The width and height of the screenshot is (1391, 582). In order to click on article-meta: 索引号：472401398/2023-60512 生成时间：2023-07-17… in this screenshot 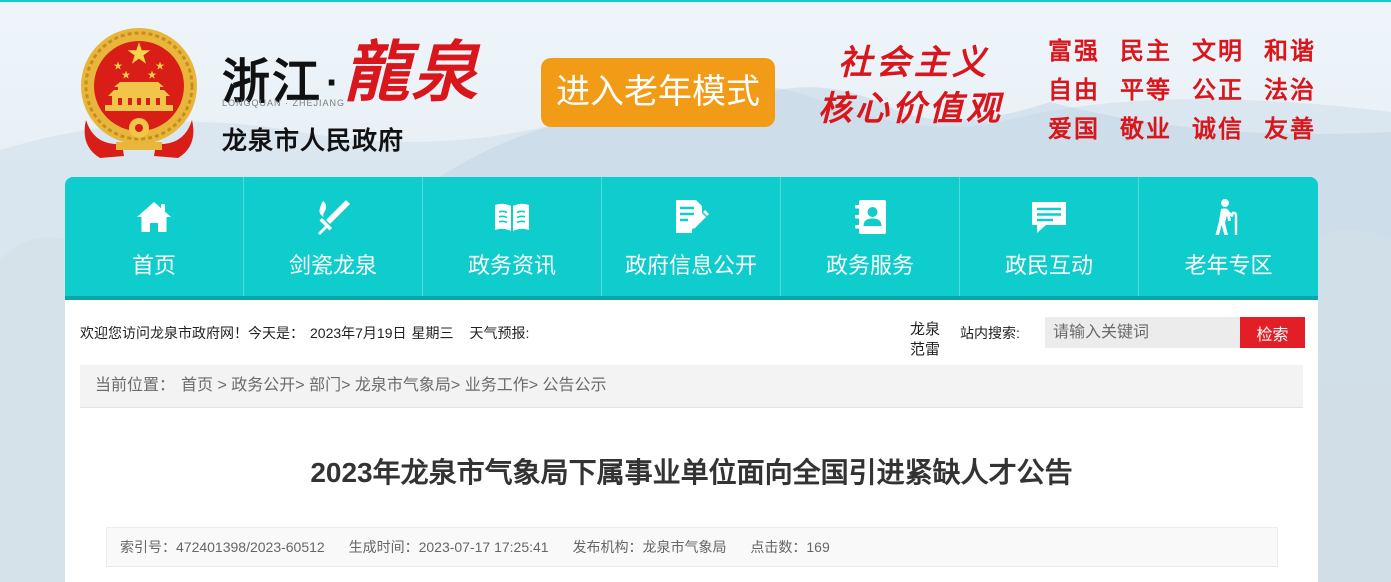, I will do `click(692, 547)`.